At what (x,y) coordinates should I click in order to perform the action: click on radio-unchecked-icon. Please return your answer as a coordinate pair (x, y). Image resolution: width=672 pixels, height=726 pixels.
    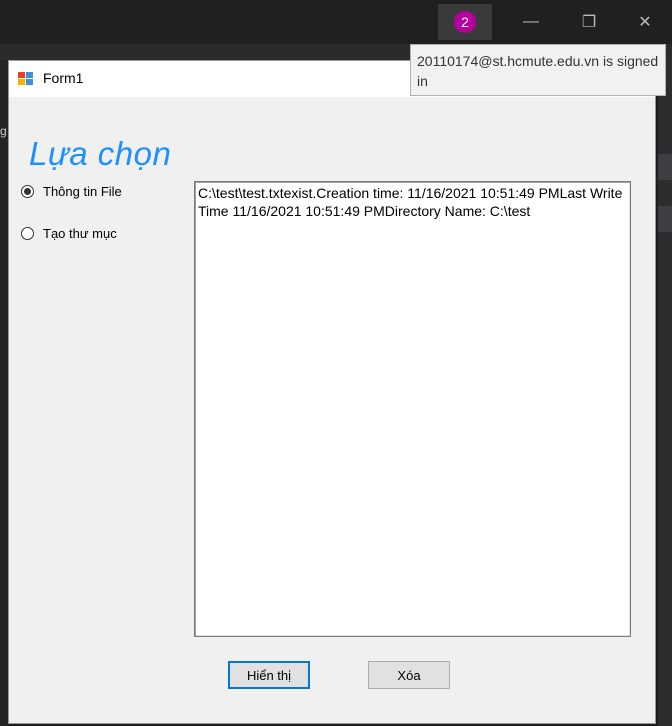
    Looking at the image, I should click on (27, 233).